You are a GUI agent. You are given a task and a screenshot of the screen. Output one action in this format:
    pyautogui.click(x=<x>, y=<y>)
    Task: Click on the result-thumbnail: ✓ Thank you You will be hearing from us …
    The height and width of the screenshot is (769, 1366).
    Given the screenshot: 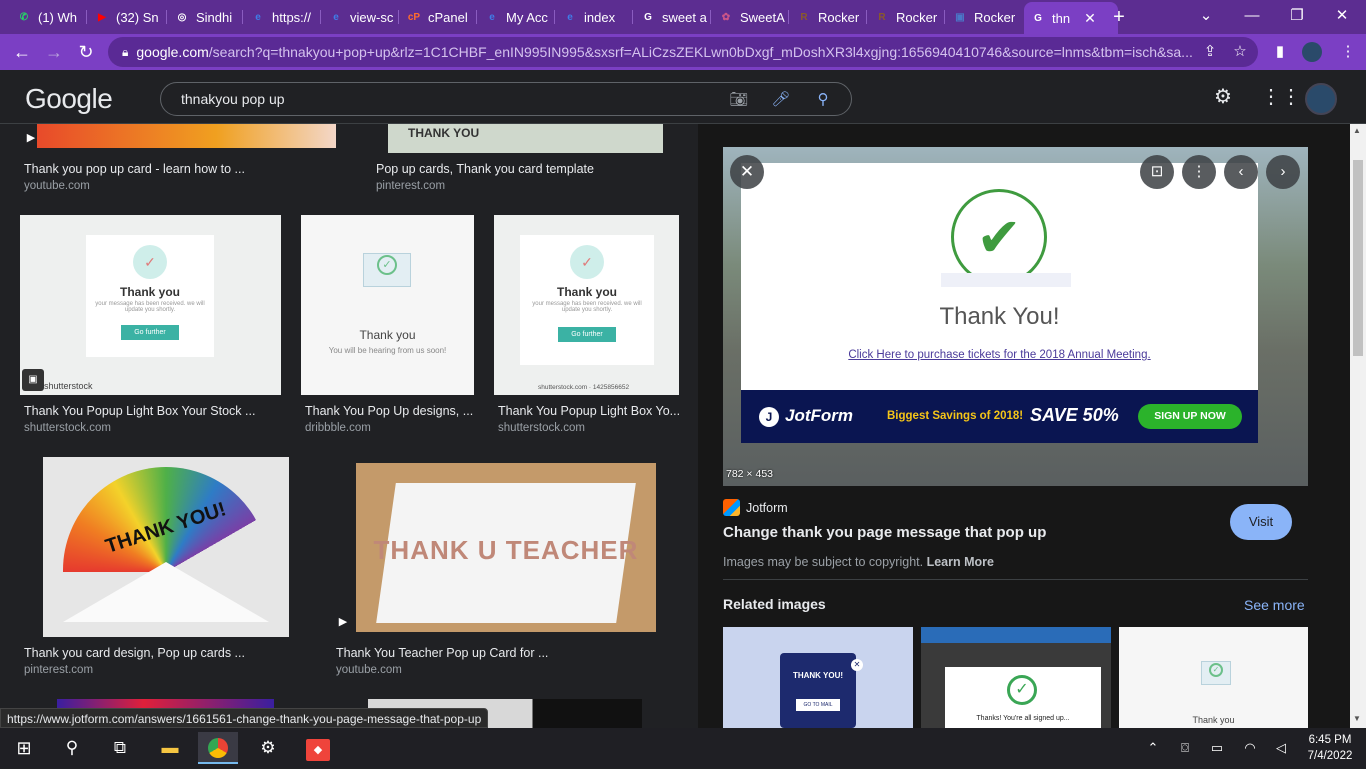 What is the action you would take?
    pyautogui.click(x=387, y=305)
    